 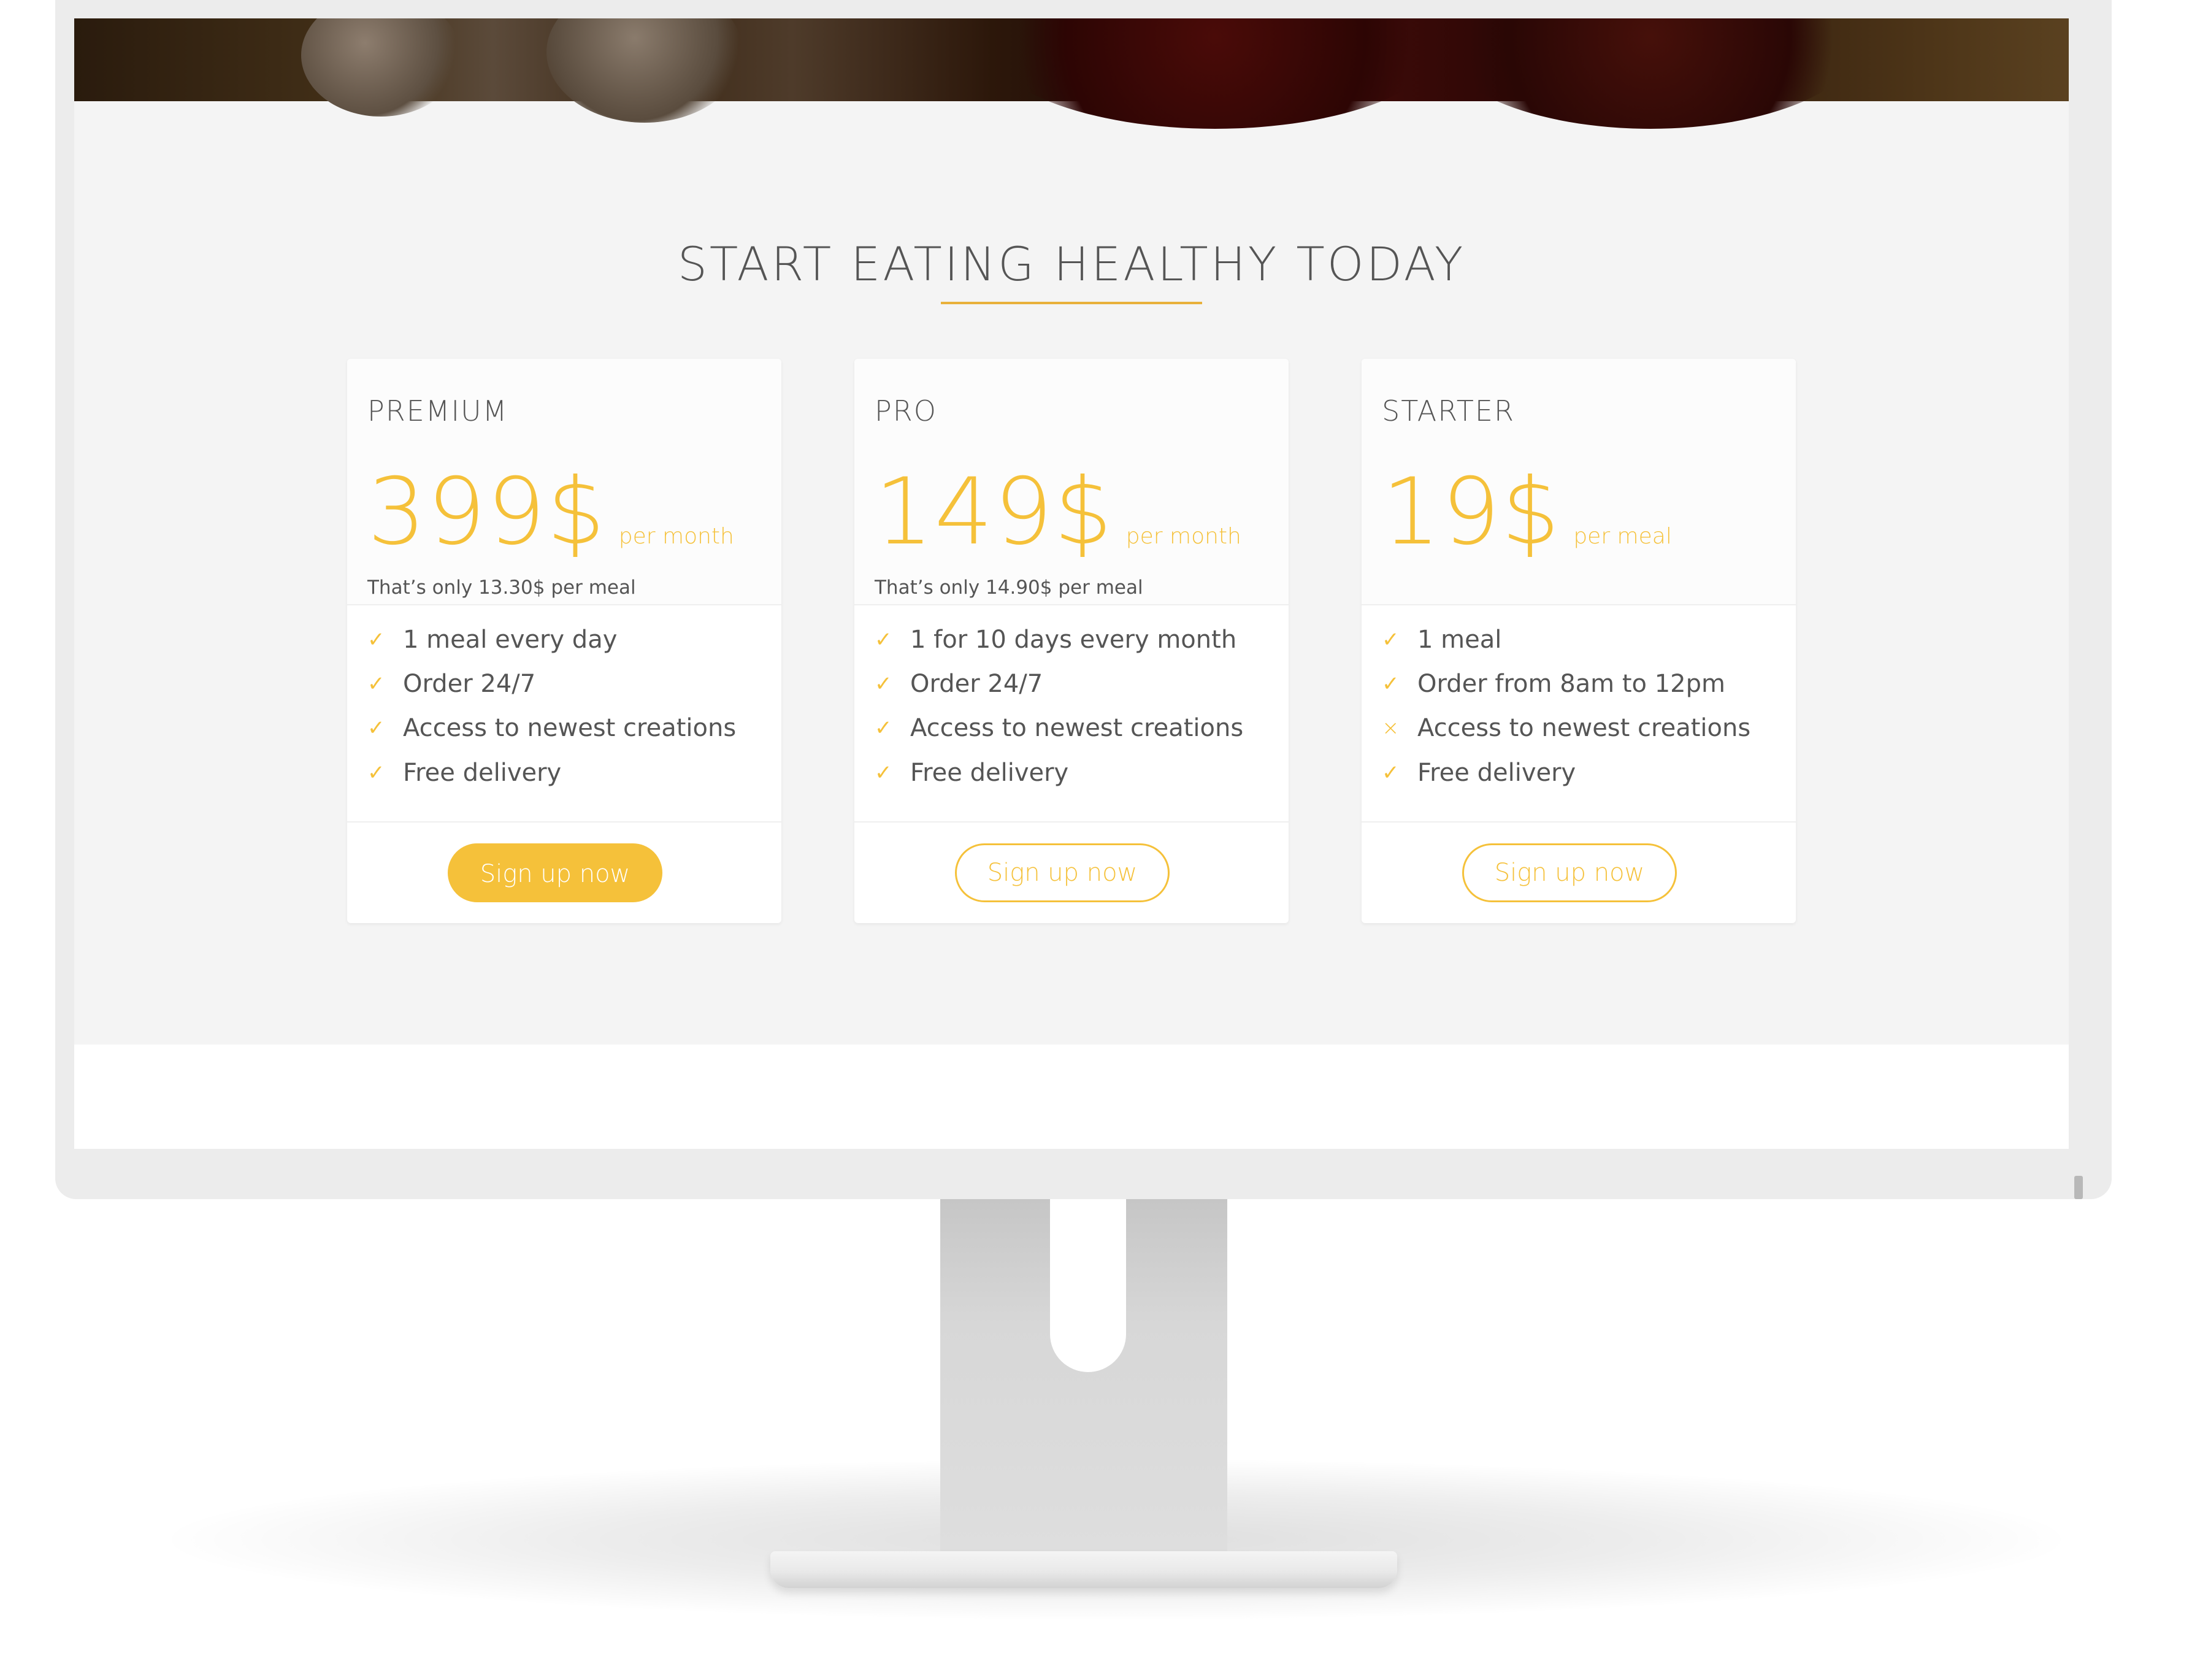 What do you see at coordinates (1622, 536) in the screenshot?
I see `price-unit: per meal` at bounding box center [1622, 536].